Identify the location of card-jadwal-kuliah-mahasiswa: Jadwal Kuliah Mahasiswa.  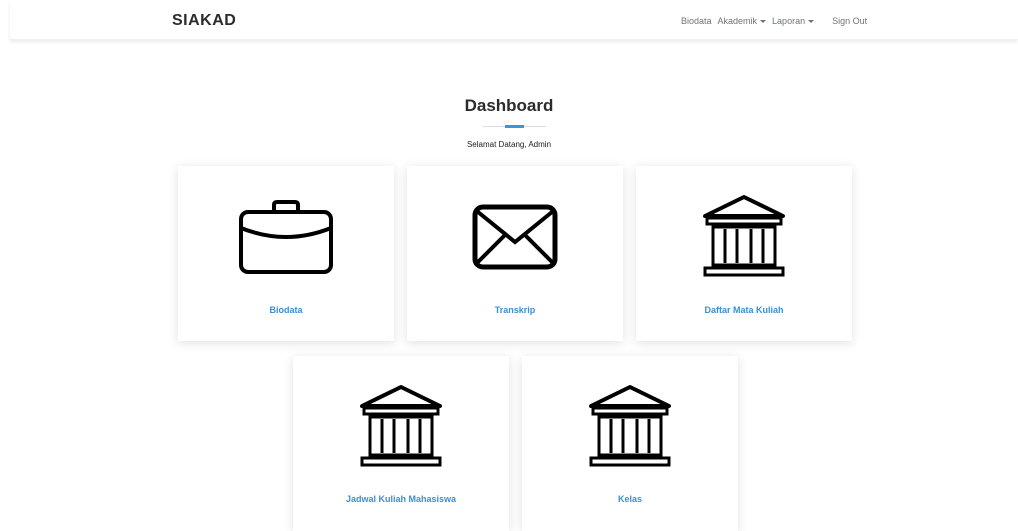
(401, 443).